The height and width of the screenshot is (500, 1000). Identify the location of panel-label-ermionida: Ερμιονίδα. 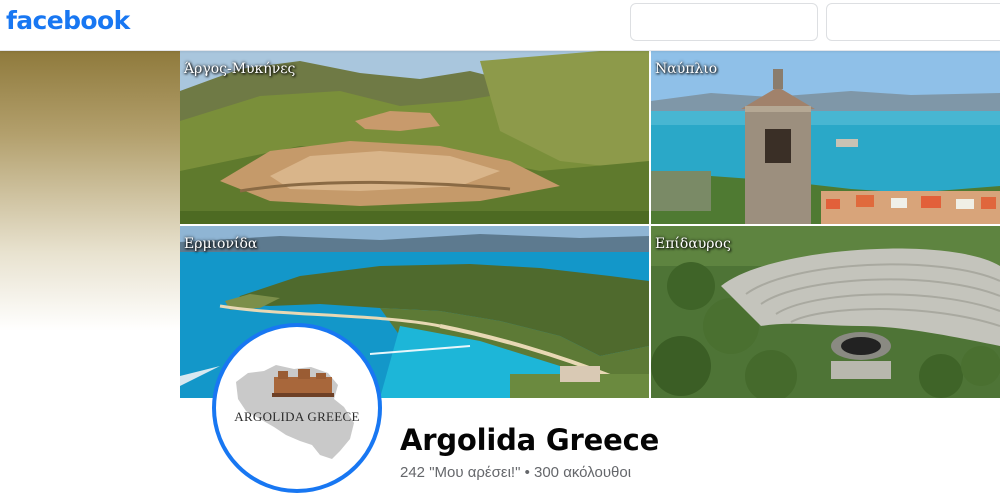
(221, 244).